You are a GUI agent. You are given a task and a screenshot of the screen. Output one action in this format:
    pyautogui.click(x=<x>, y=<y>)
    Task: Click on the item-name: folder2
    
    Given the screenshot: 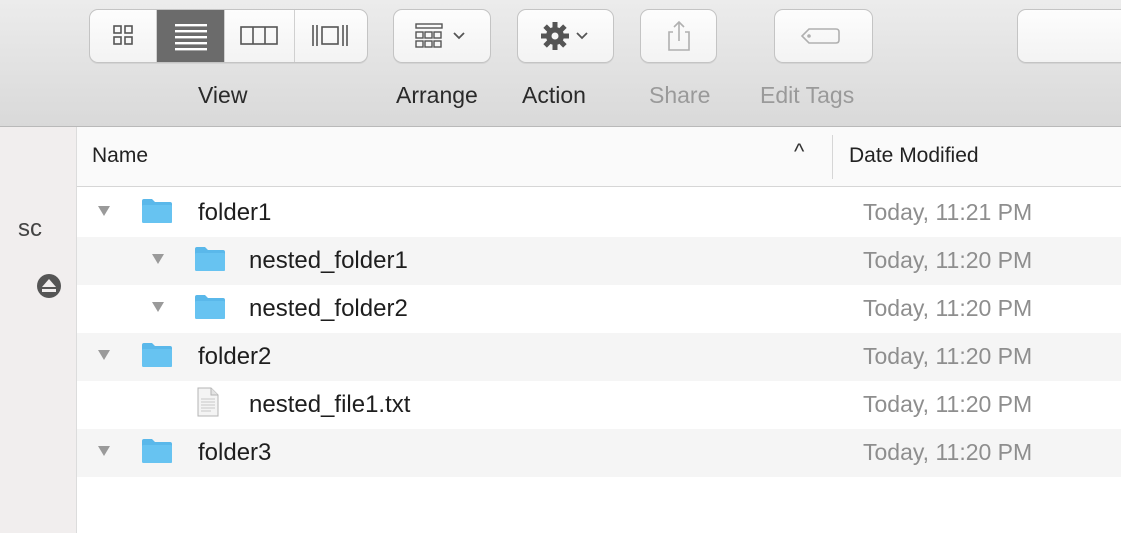 What is the action you would take?
    pyautogui.click(x=235, y=356)
    